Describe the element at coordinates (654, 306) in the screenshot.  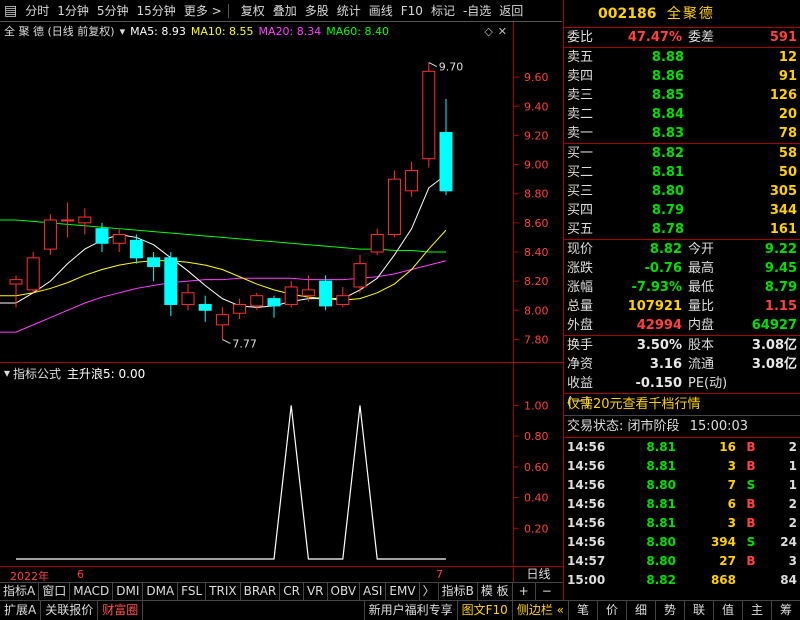
I see `quote-value: 107921` at that location.